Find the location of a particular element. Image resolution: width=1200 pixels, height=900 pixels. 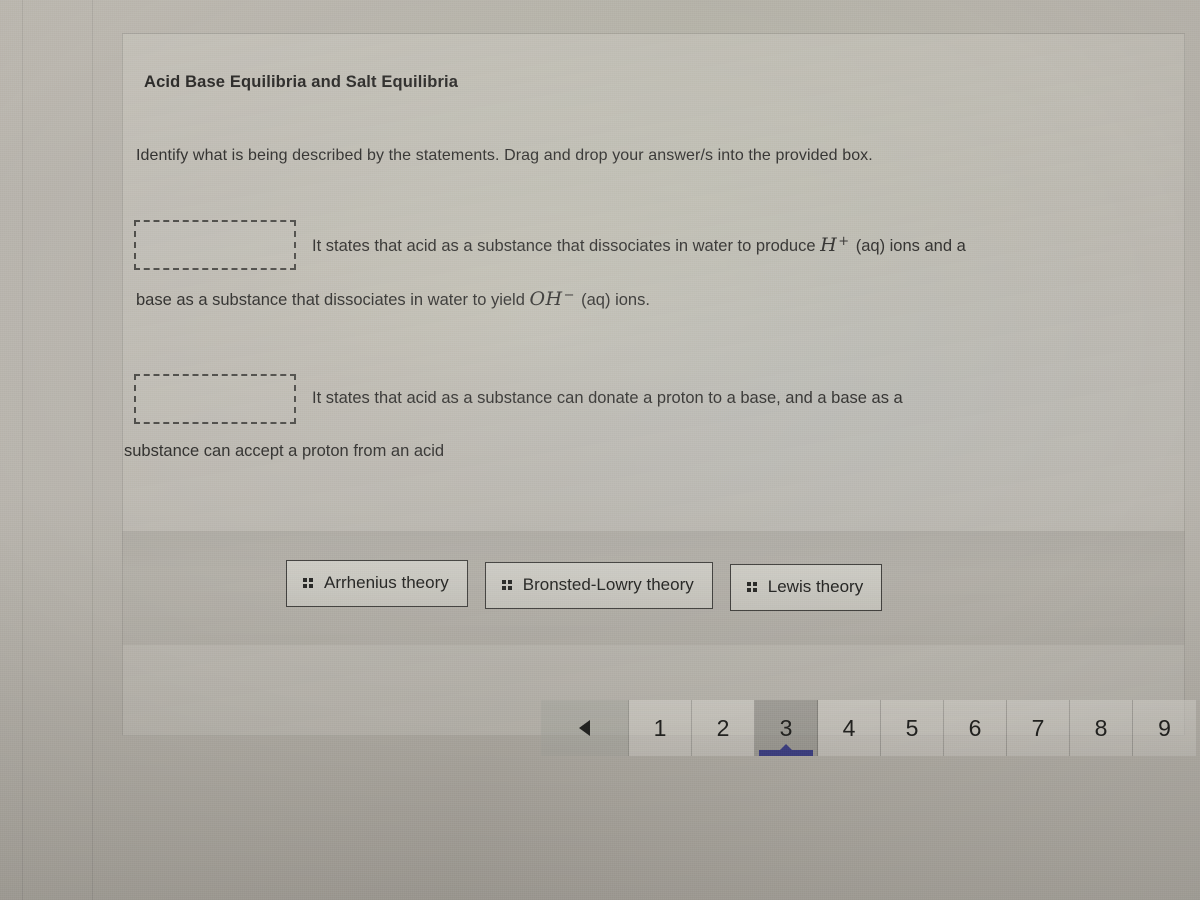

page-title: Acid Base Equilibria and Salt Equilibria is located at coordinates (301, 82).